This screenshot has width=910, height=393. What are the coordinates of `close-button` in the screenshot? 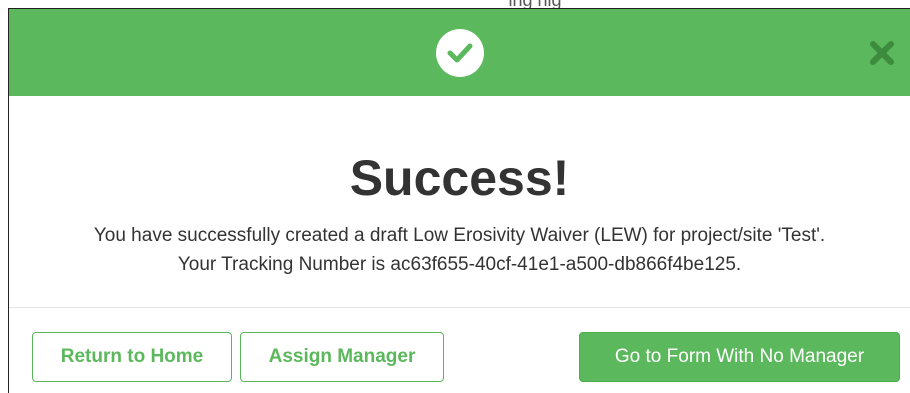 It's located at (882, 53).